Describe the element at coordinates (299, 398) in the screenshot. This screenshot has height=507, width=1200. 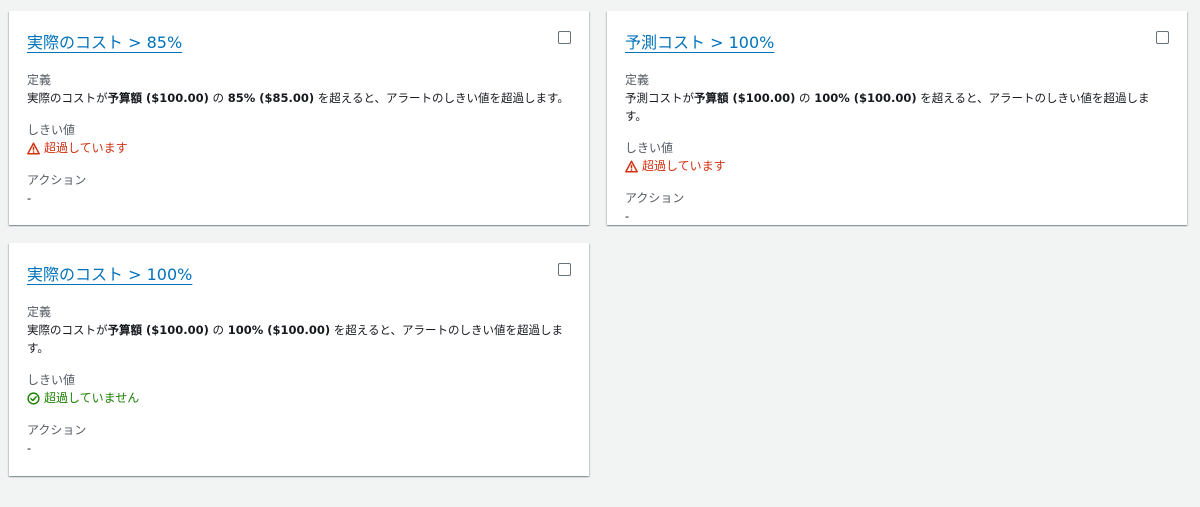
I see `threshold-status: 超過していません` at that location.